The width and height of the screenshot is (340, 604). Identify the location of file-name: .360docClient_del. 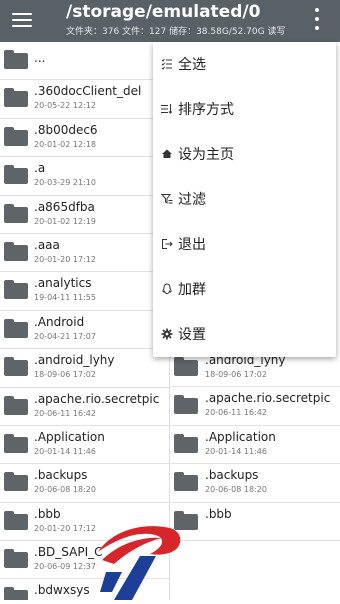
(88, 91).